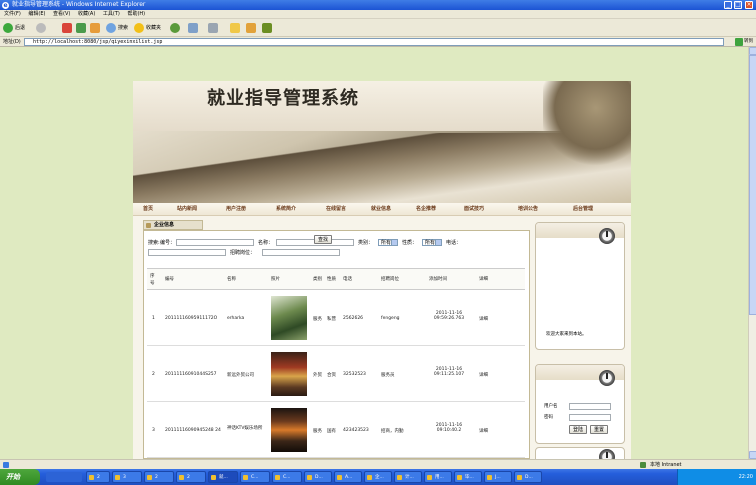 This screenshot has width=756, height=485. I want to click on go-label: 转到, so click(748, 42).